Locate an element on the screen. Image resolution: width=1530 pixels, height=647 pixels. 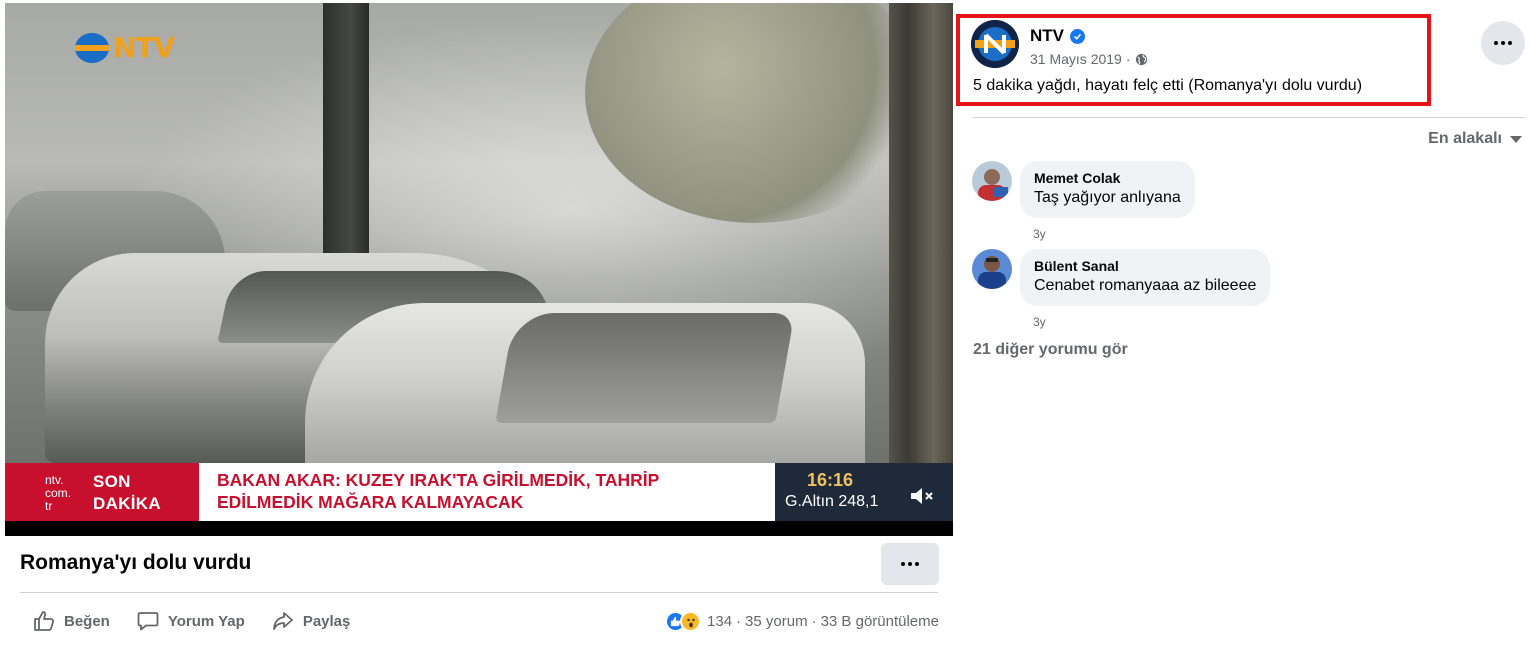
reaction-count: 134 is located at coordinates (719, 621).